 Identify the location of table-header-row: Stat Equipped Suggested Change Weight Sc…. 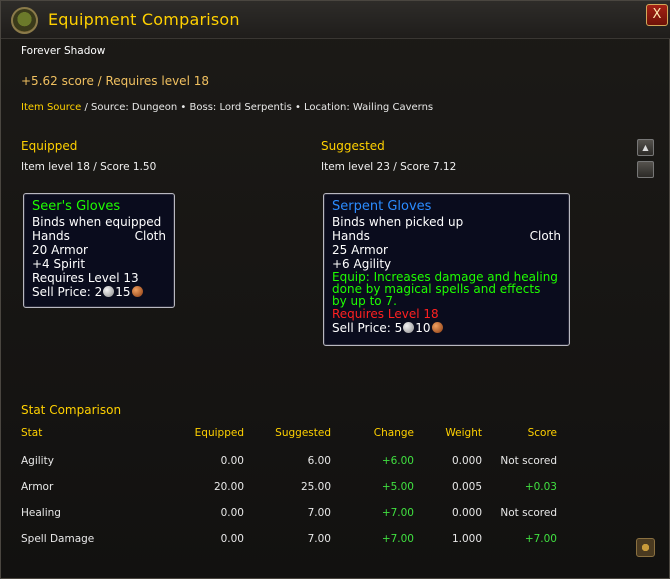
(296, 440).